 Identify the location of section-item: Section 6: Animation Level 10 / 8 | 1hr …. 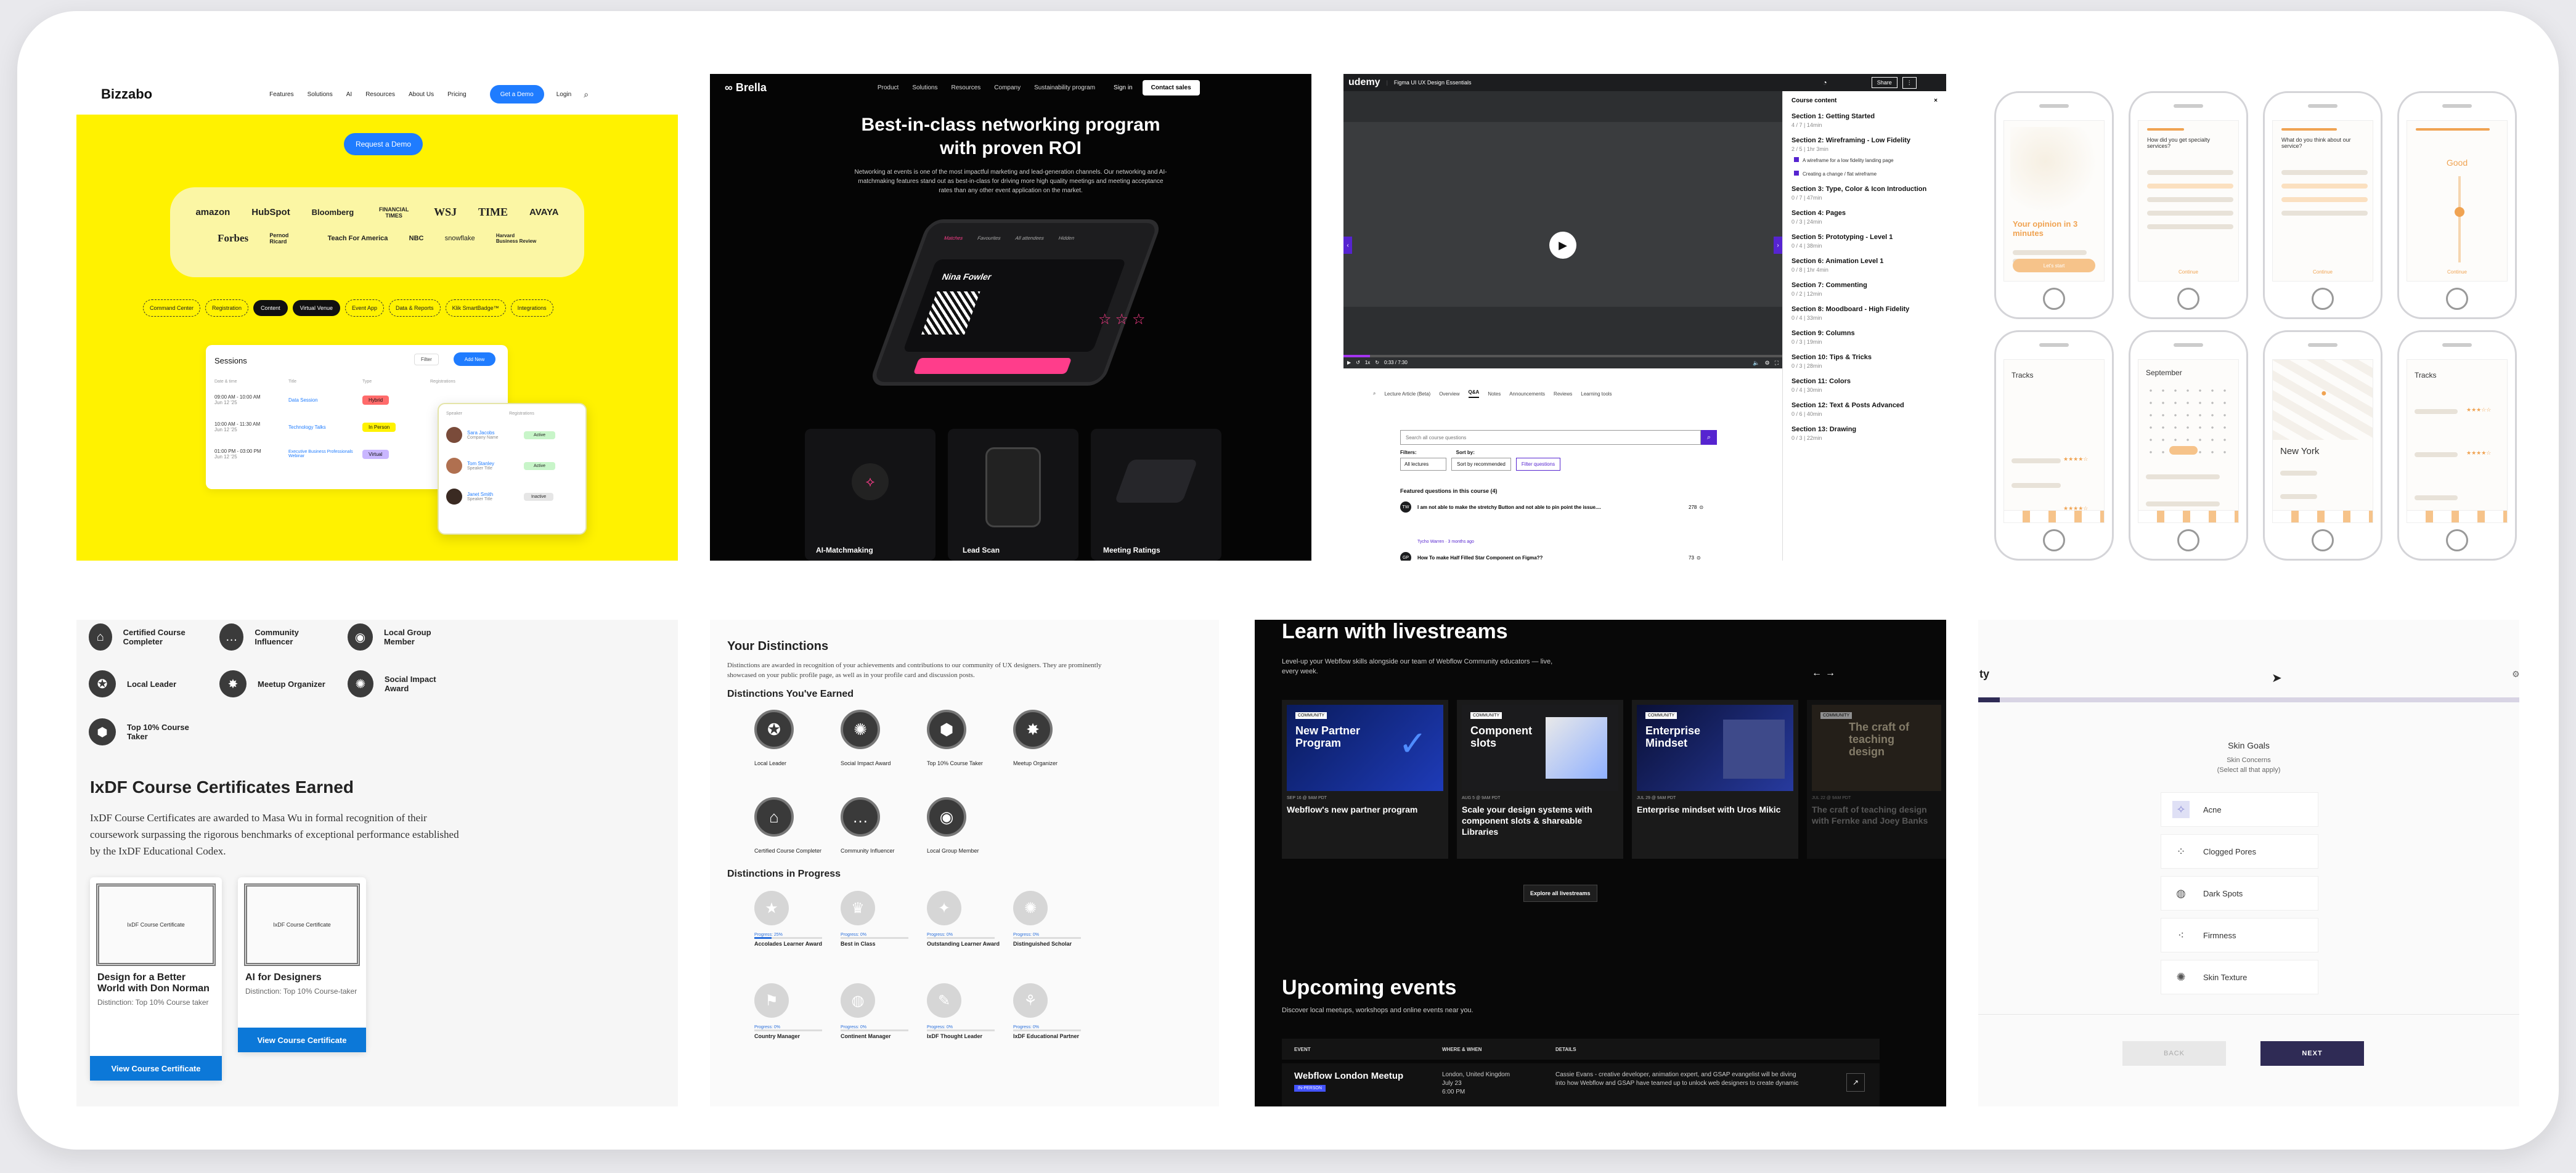
(1864, 261).